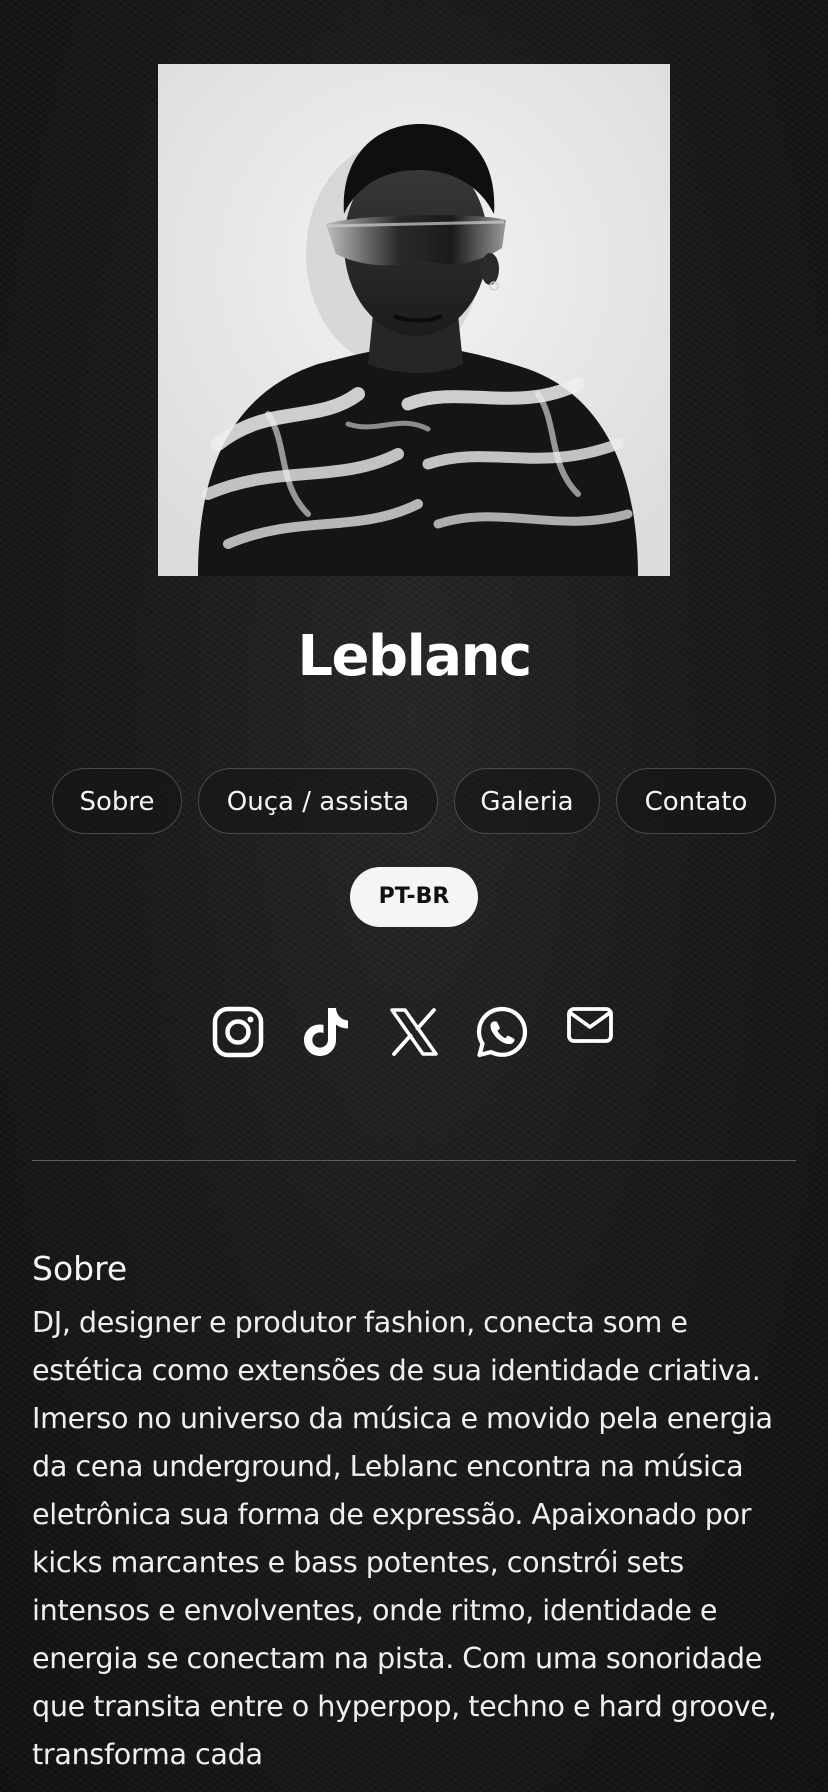 Image resolution: width=828 pixels, height=1792 pixels. I want to click on whatsapp-icon, so click(502, 1032).